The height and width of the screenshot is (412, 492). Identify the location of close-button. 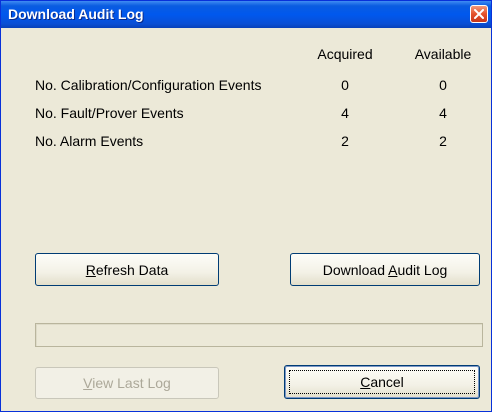
(479, 14).